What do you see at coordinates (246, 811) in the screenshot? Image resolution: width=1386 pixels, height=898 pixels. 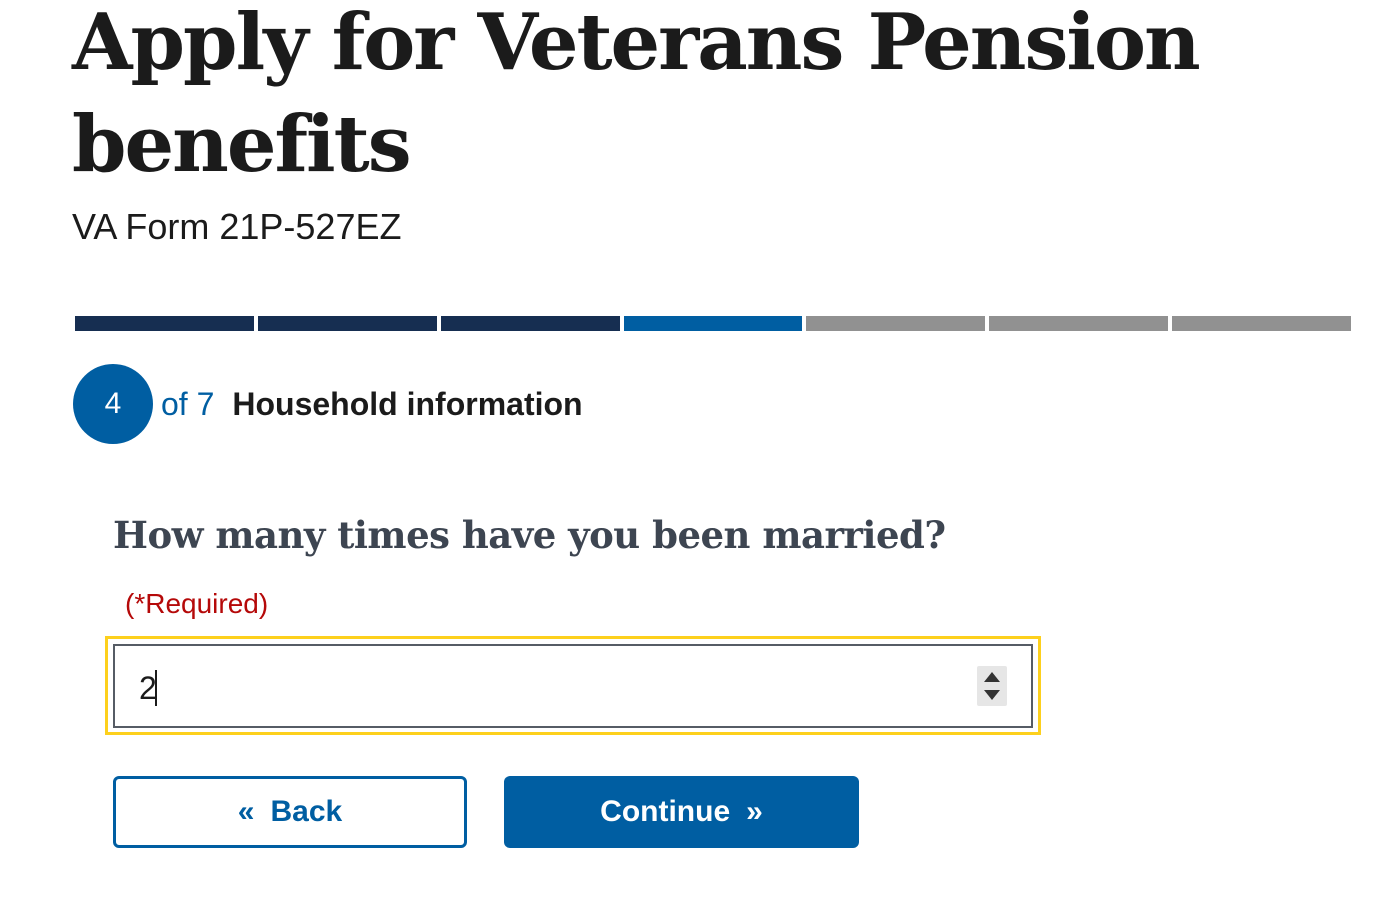 I see `double-chevron-left-icon: «` at bounding box center [246, 811].